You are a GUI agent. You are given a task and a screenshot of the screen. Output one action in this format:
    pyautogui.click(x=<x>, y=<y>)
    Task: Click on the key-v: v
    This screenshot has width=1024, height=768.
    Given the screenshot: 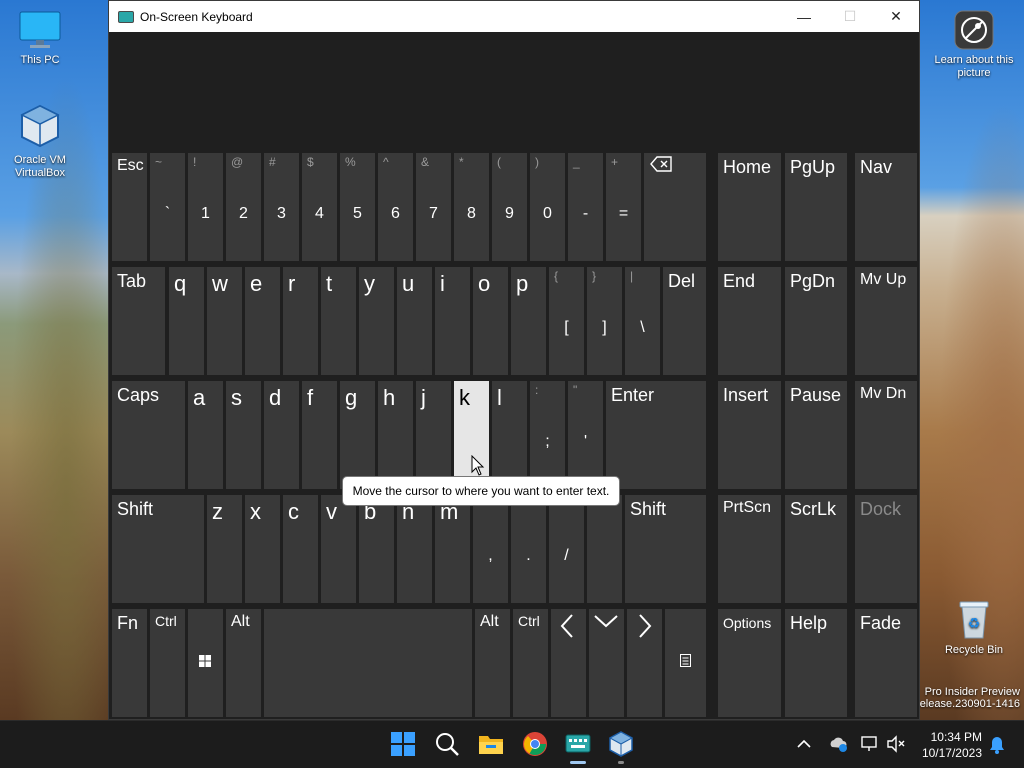 What is the action you would take?
    pyautogui.click(x=338, y=549)
    